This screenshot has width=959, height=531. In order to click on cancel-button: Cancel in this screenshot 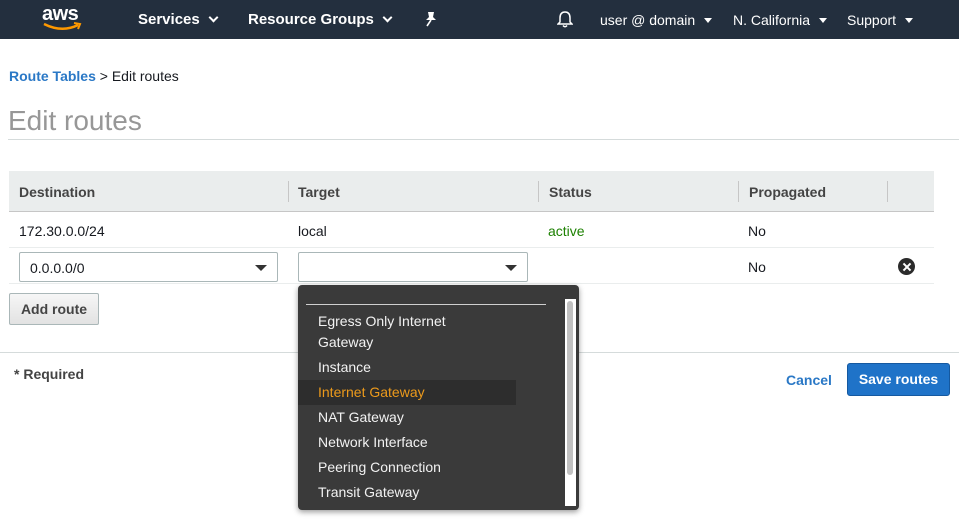, I will do `click(809, 380)`.